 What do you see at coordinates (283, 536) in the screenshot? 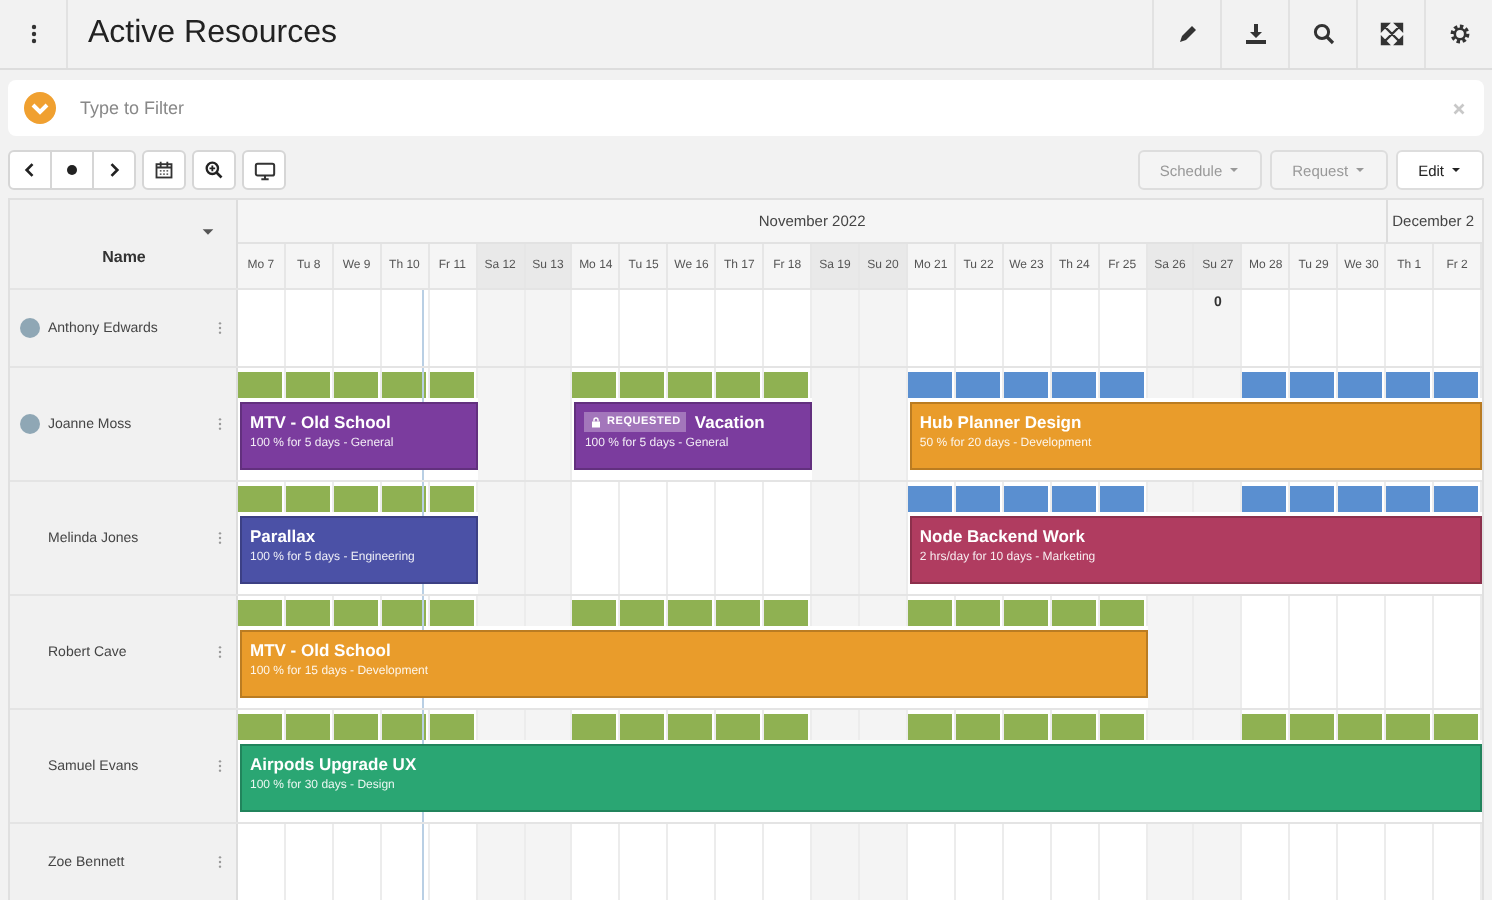
I see `booking-title: Parallax` at bounding box center [283, 536].